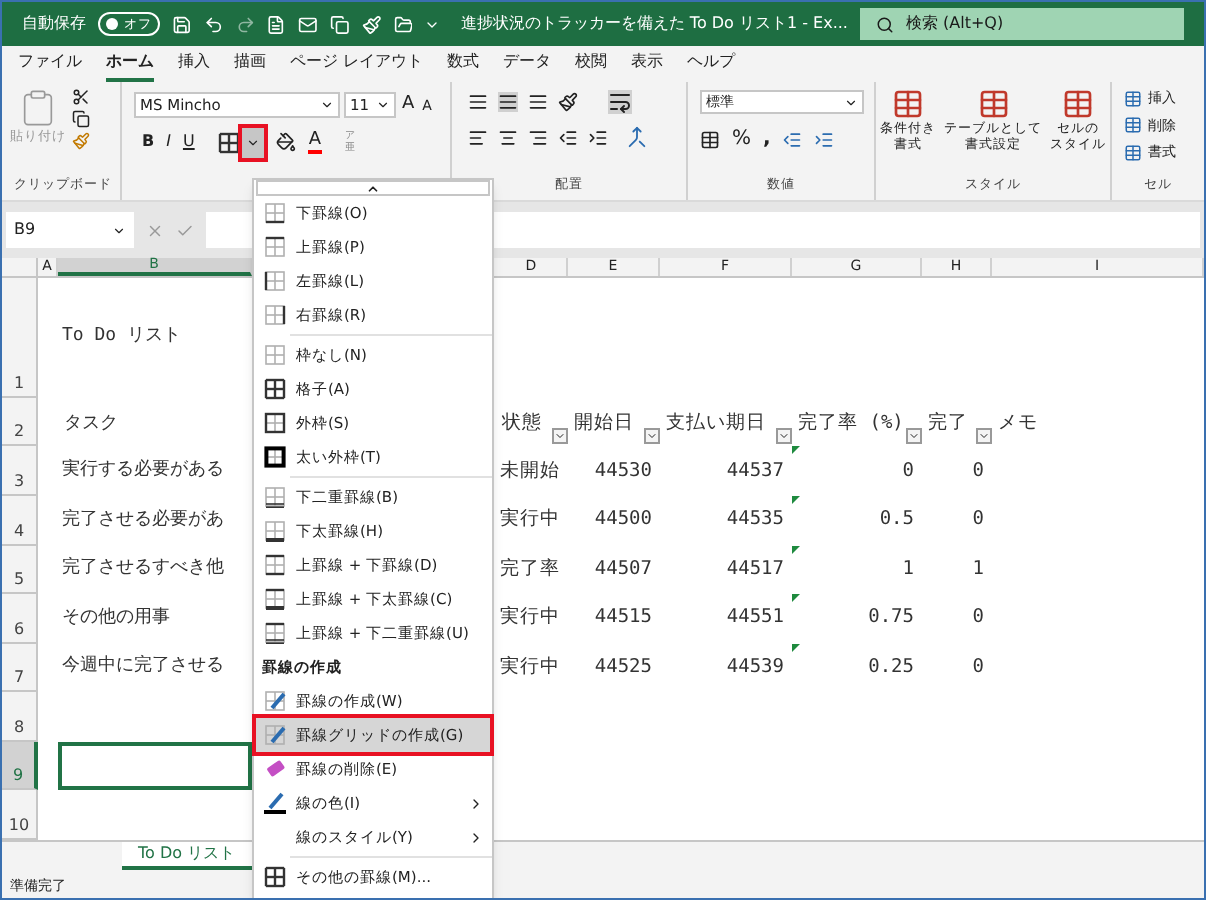 The height and width of the screenshot is (900, 1206). Describe the element at coordinates (591, 66) in the screenshot. I see `ribbon-tab: 校閲` at that location.